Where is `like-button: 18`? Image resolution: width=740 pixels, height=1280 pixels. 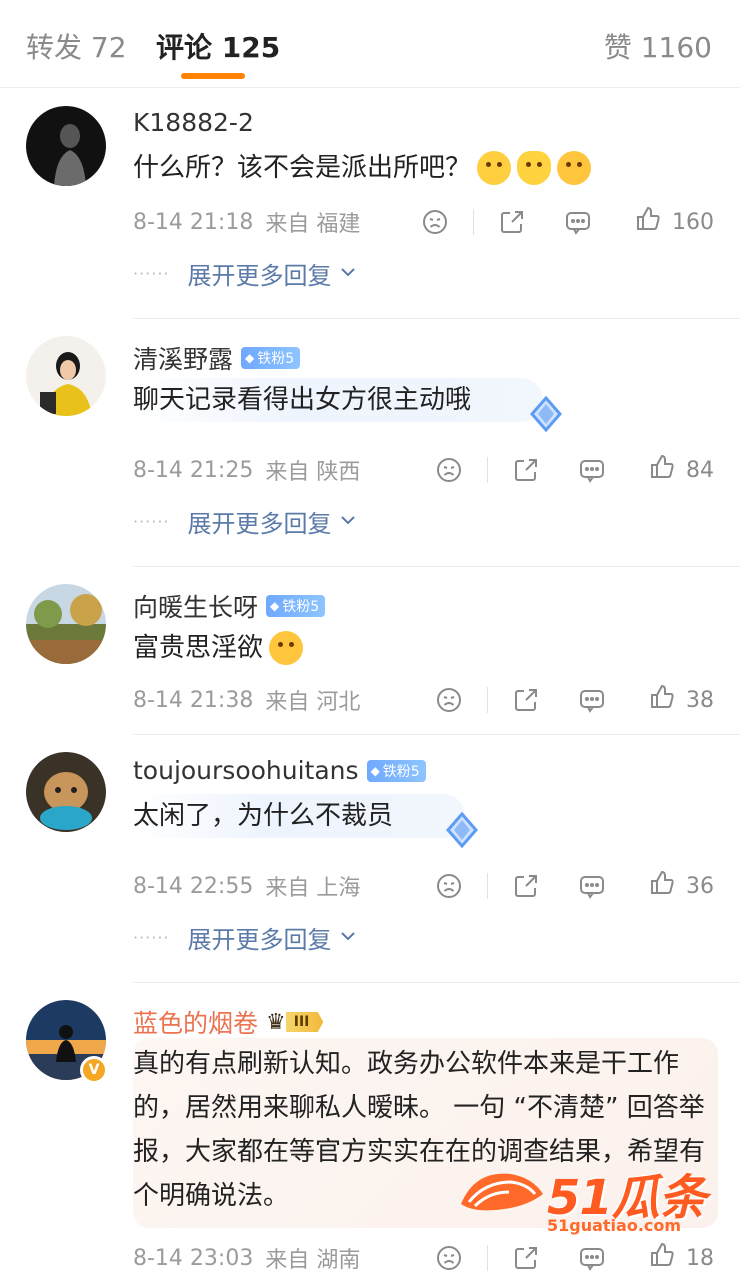 like-button: 18 is located at coordinates (681, 1258).